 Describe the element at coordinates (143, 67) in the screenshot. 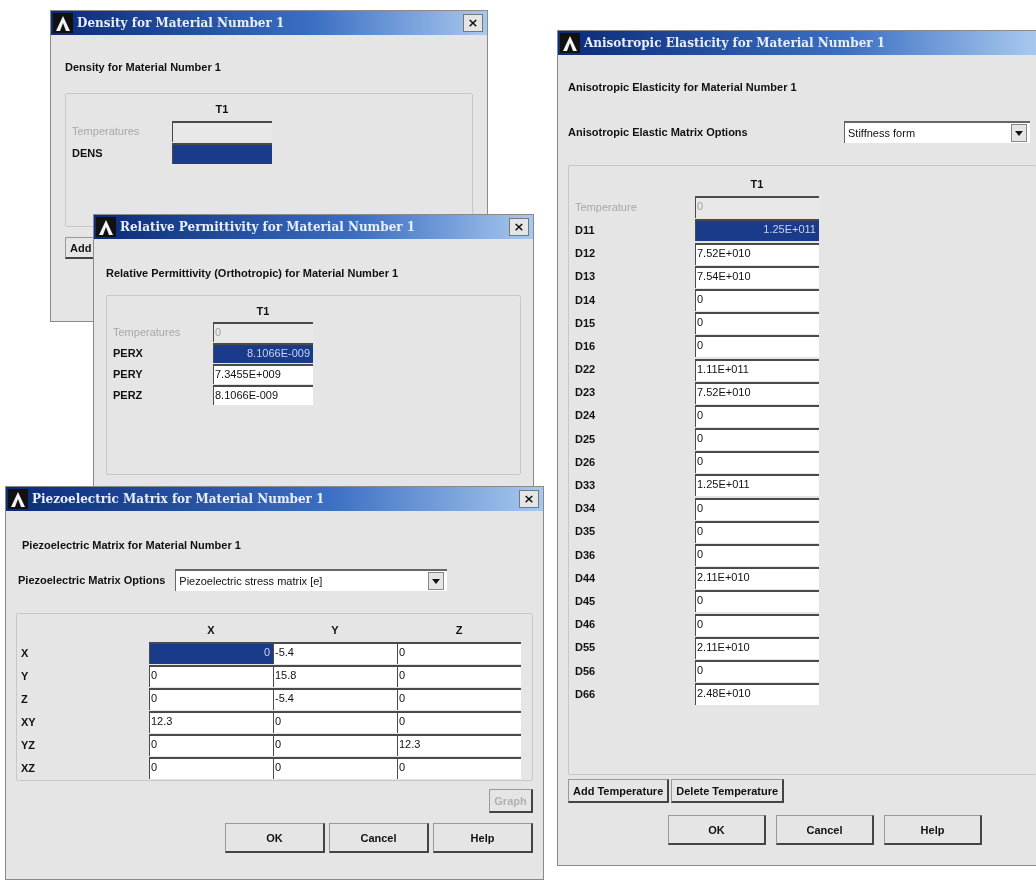

I see `dialog-heading: Density for Material Number 1` at that location.